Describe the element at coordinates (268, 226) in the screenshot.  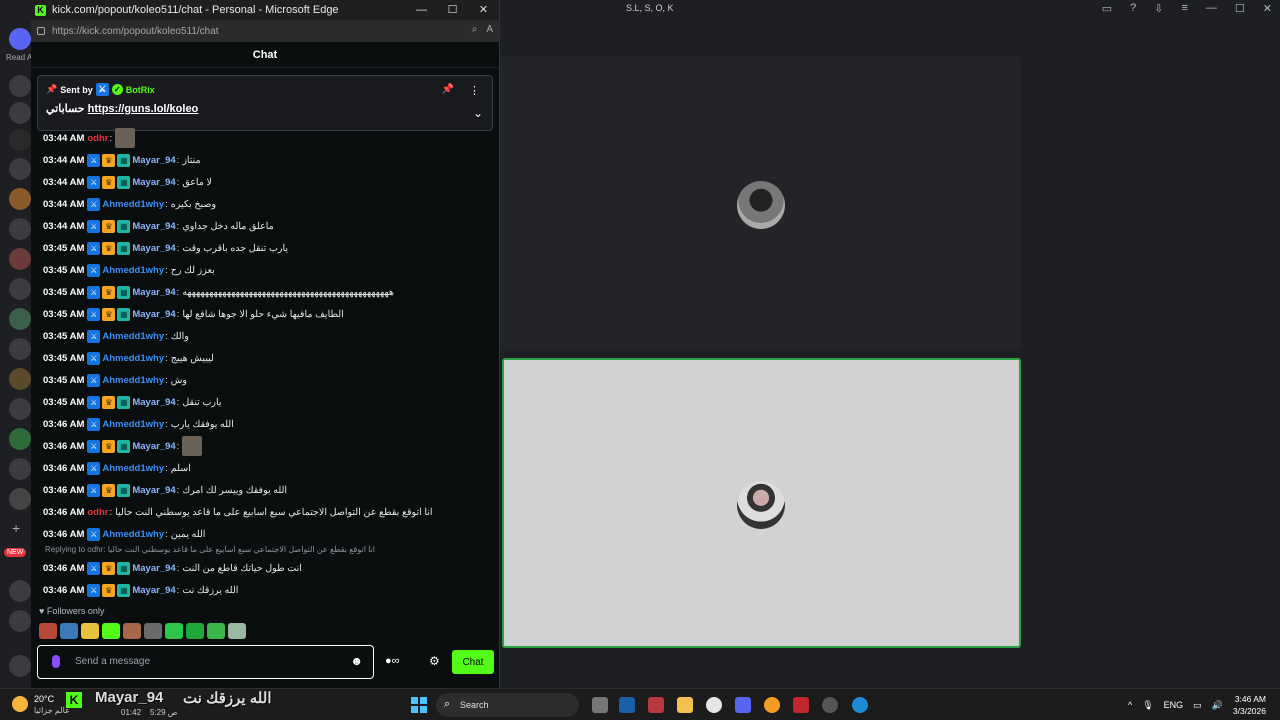
I see `chat-message: 03:44 AM ⚔ ♛ ▦ Mayar_94: ماعلق ماله دخل جداوي` at that location.